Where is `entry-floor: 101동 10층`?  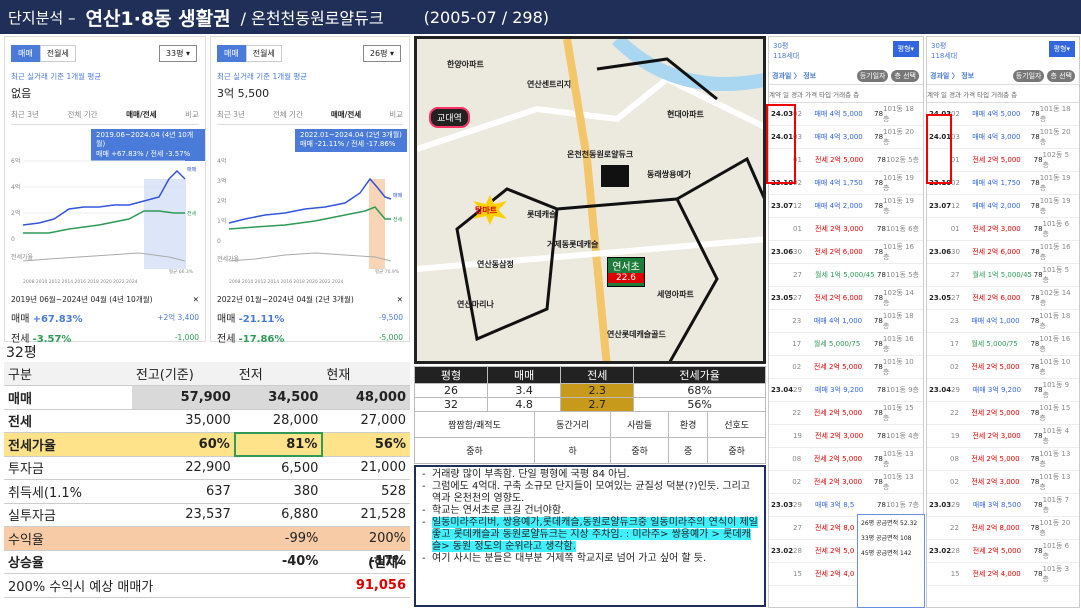
entry-floor: 101동 10층 is located at coordinates (1055, 367).